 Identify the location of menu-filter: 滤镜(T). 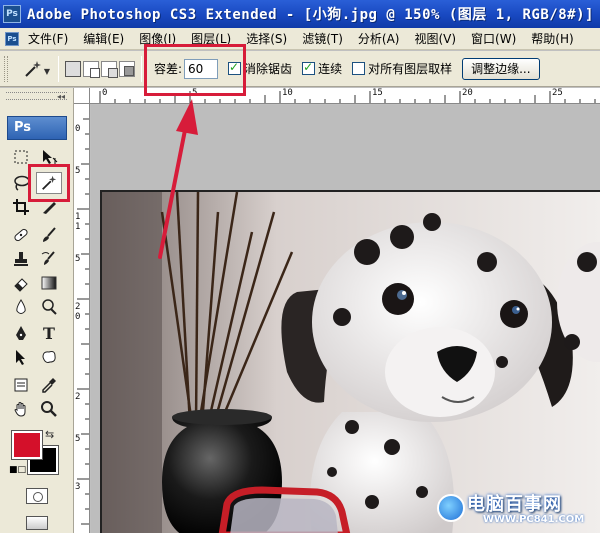
(324, 39).